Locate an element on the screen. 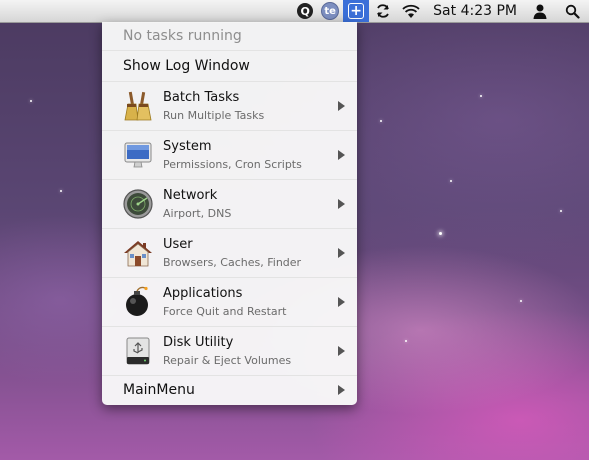 The image size is (589, 460). plus-status-item: + is located at coordinates (356, 11).